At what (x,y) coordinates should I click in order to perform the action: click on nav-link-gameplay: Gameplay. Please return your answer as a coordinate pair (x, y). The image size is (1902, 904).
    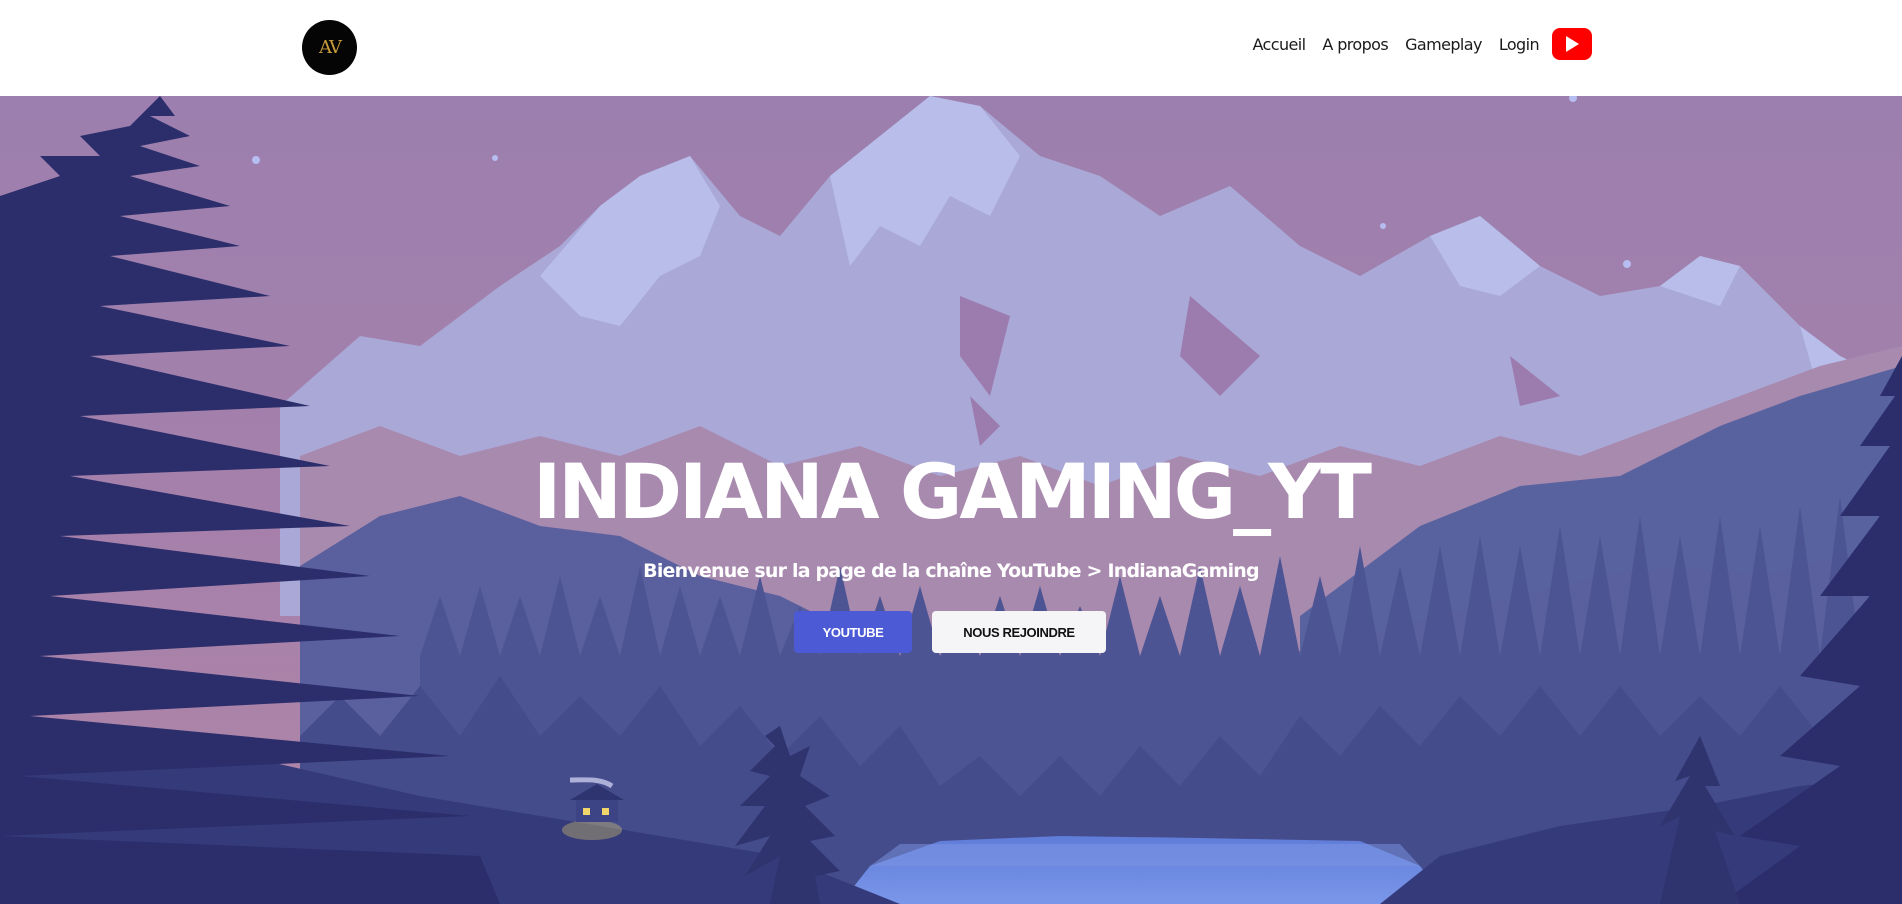
    Looking at the image, I should click on (1443, 44).